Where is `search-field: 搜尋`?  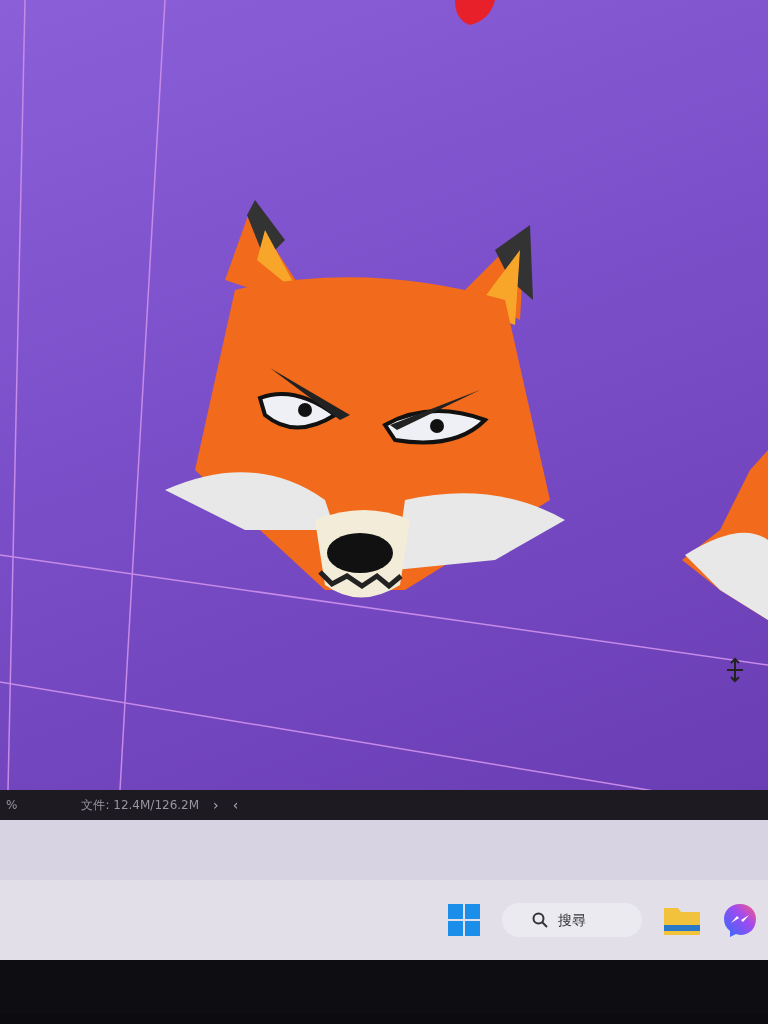 search-field: 搜尋 is located at coordinates (572, 920).